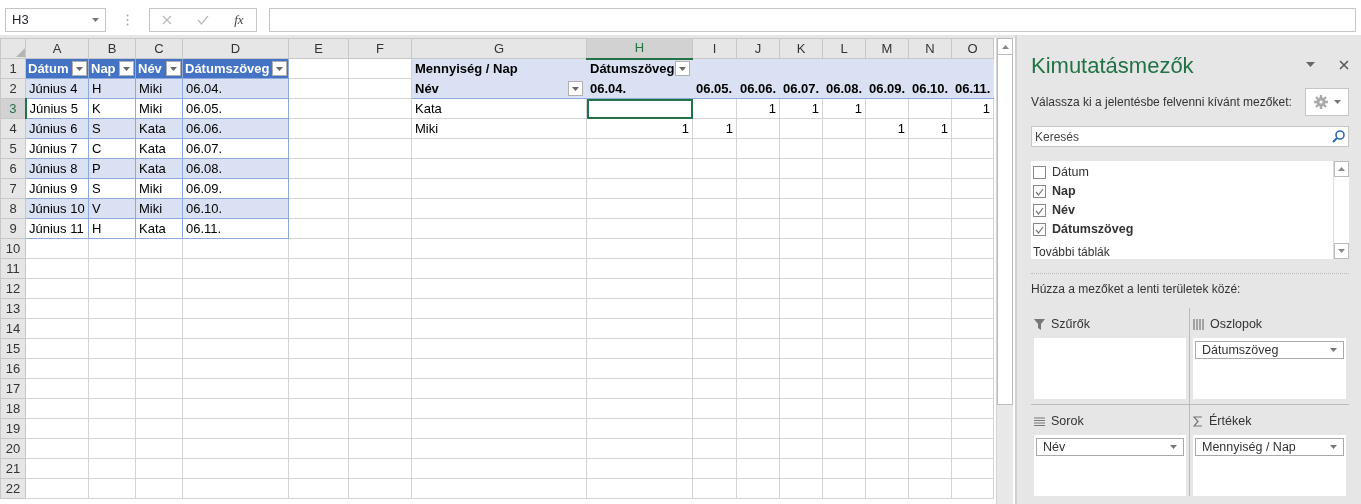 This screenshot has height=504, width=1361. I want to click on row-header: 10, so click(13, 248).